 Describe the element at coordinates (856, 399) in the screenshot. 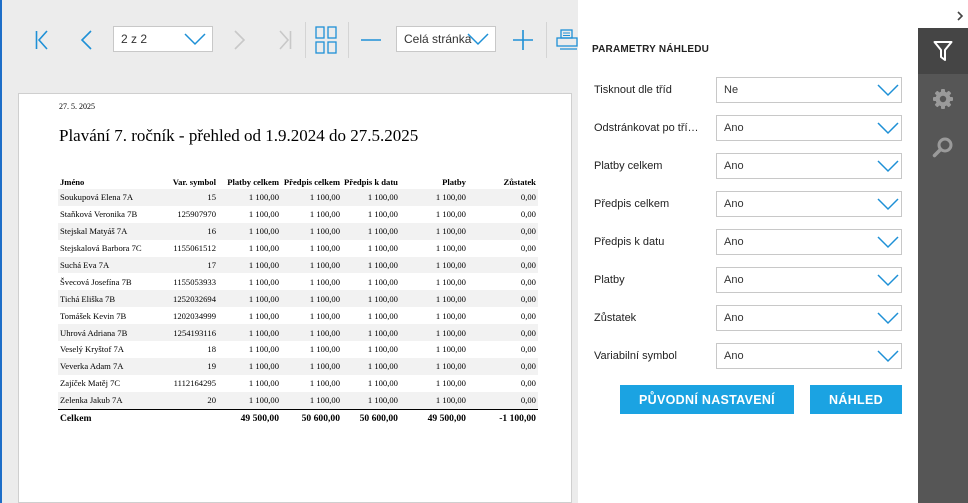

I see `preview-button: NÁHLED` at that location.